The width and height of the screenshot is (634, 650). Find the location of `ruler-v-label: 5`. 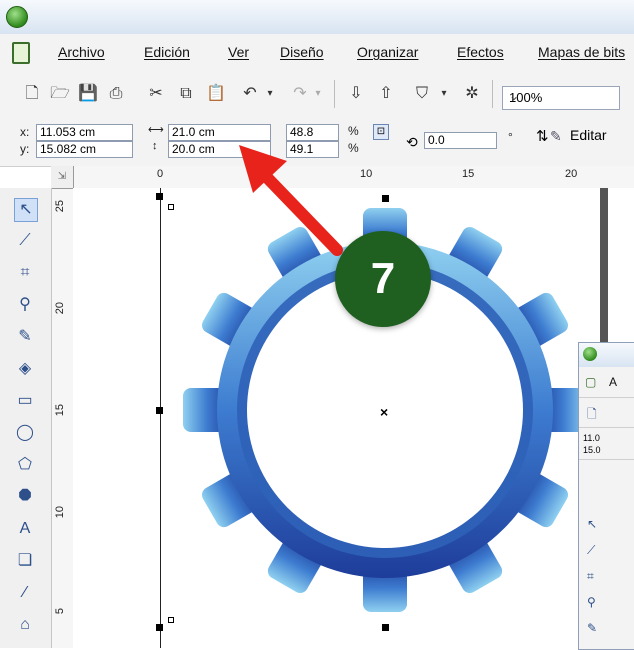

ruler-v-label: 5 is located at coordinates (60, 611).